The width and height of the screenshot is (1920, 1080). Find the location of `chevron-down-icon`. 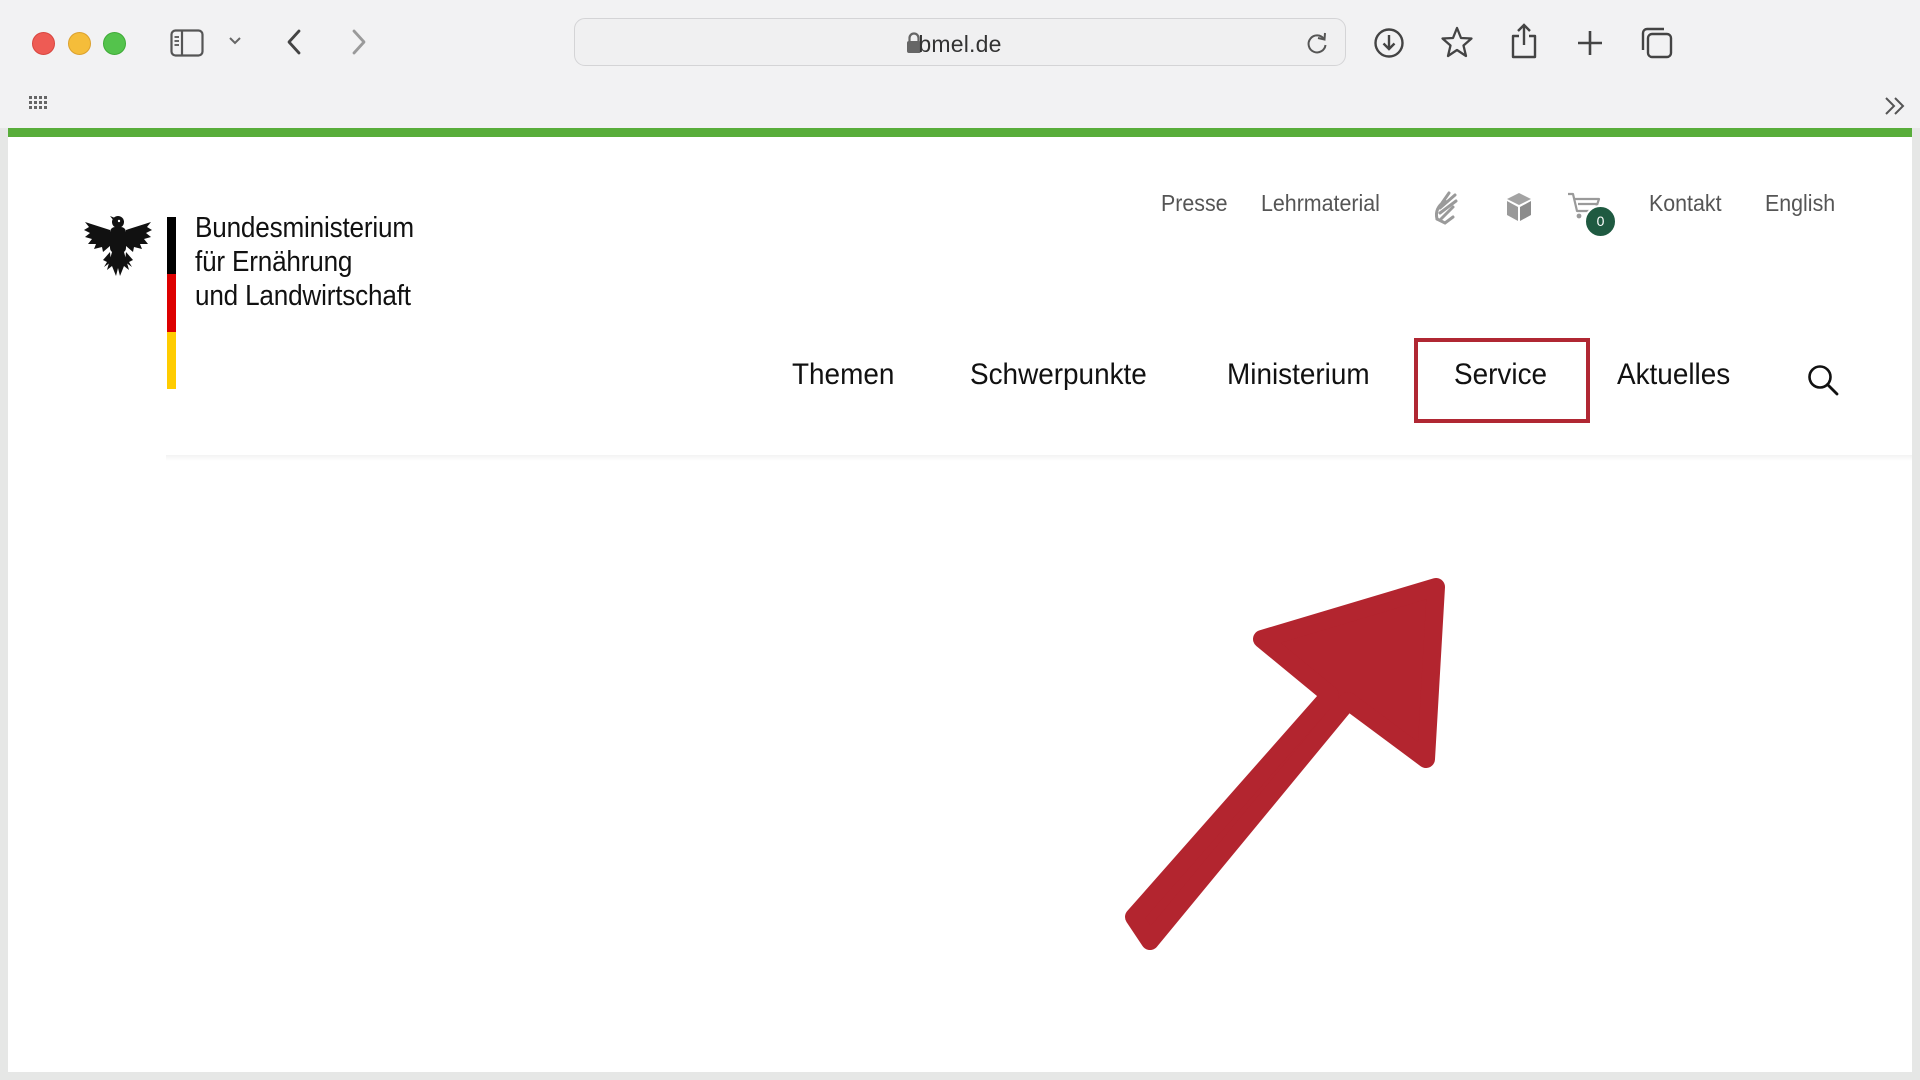

chevron-down-icon is located at coordinates (235, 41).